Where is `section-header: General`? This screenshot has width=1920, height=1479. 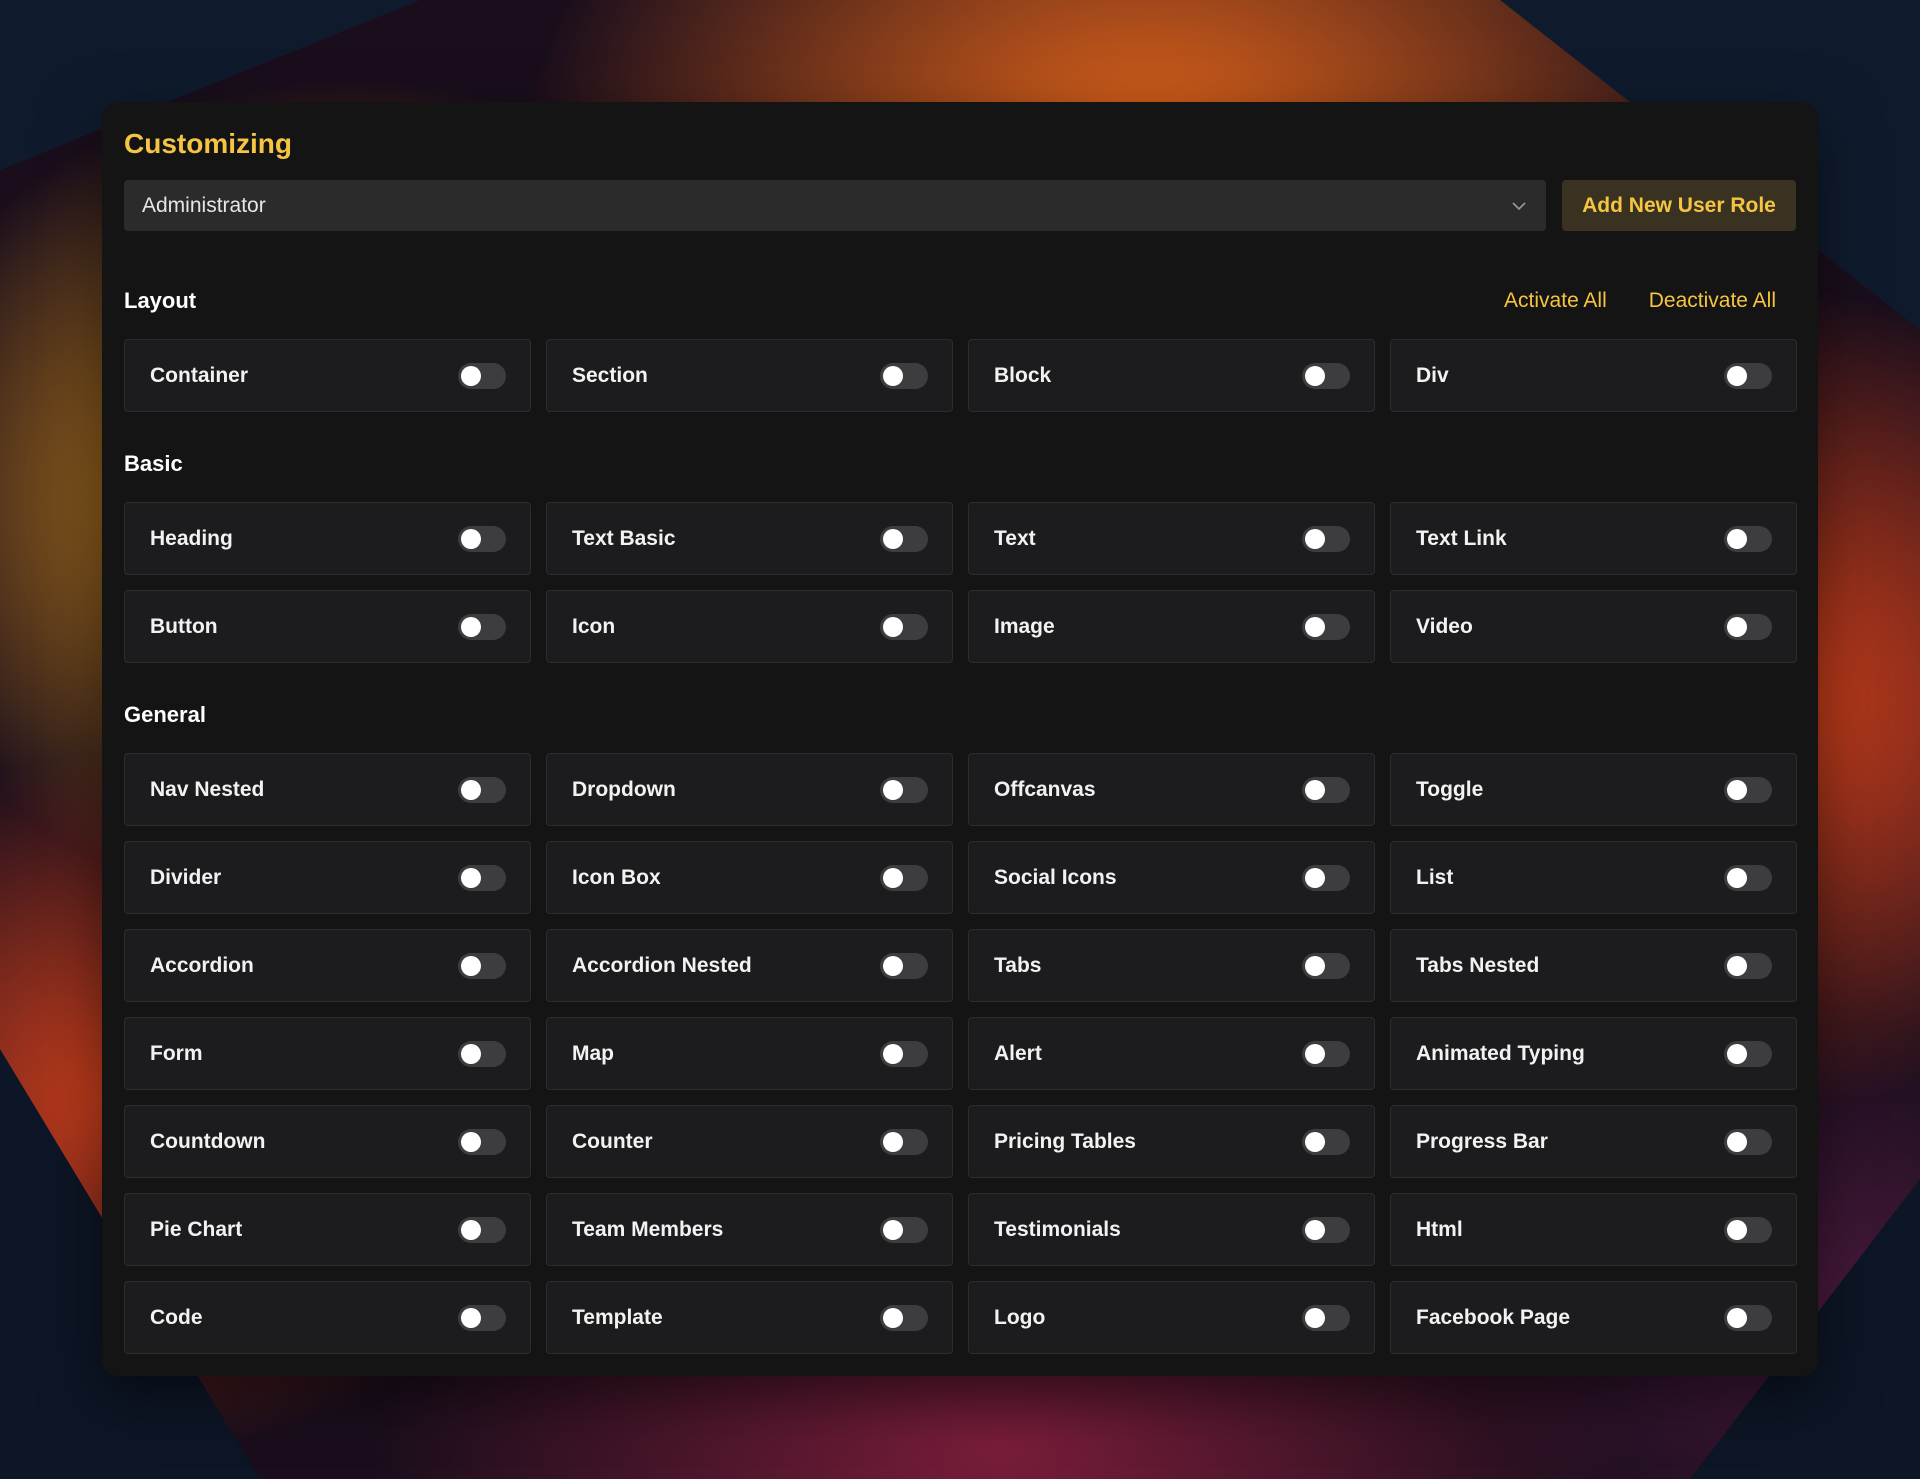 section-header: General is located at coordinates (960, 715).